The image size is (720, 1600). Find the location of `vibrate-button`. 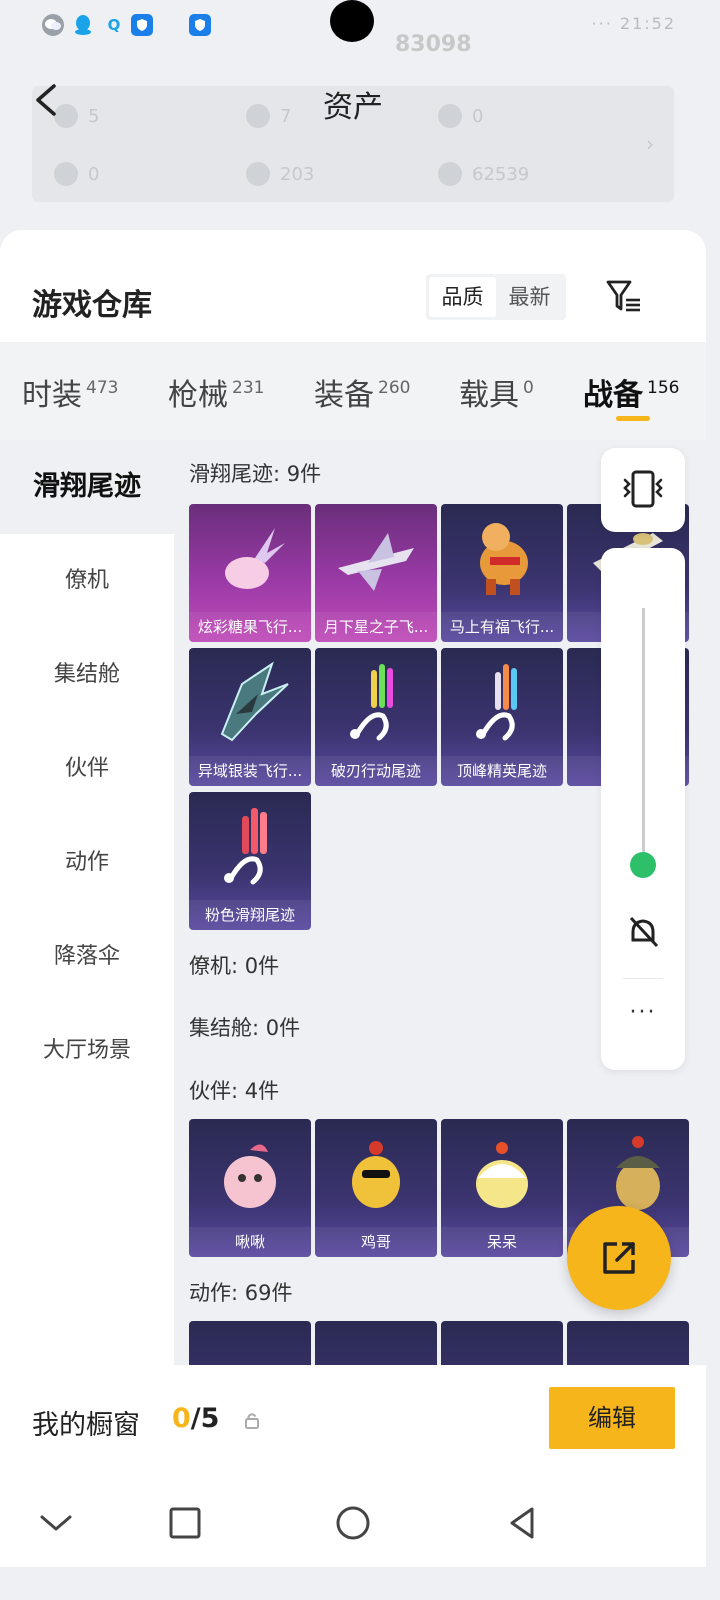

vibrate-button is located at coordinates (643, 490).